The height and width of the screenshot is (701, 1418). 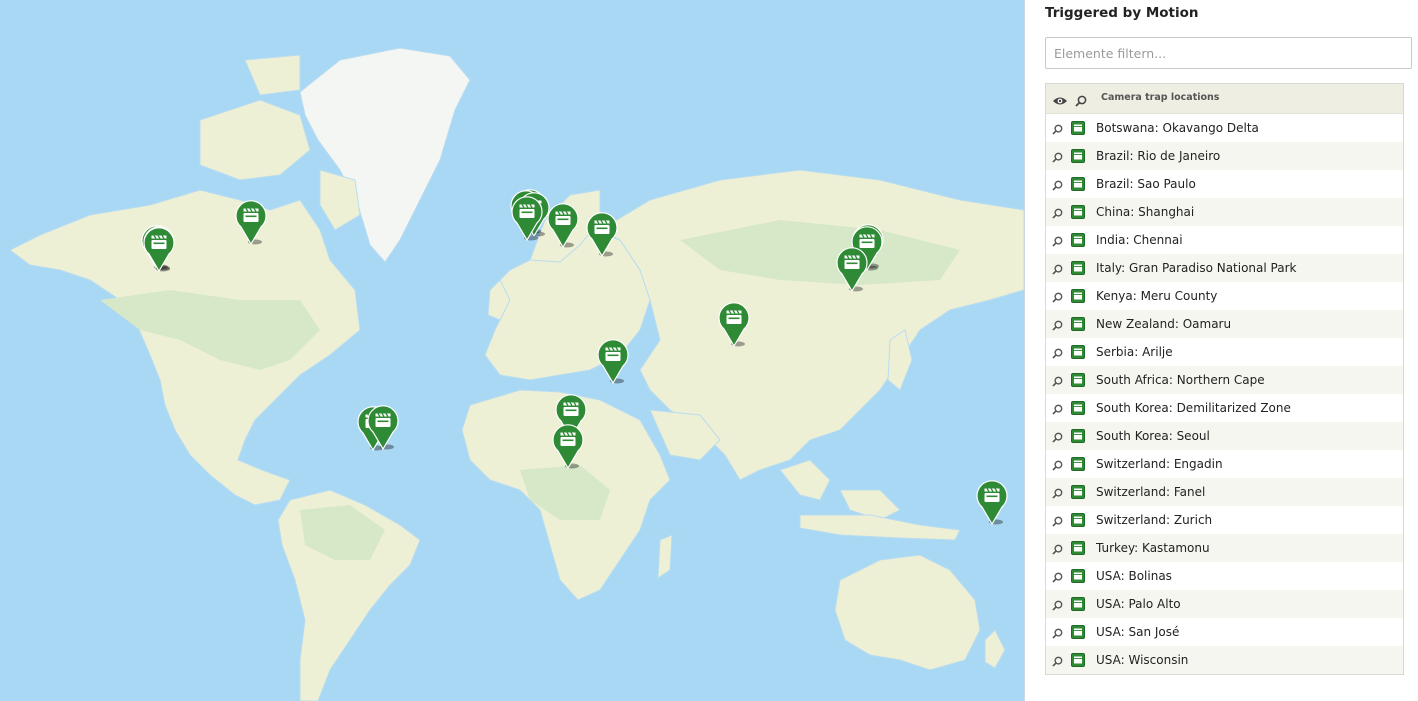 I want to click on layer-item-label: USA: San José, so click(x=1138, y=632).